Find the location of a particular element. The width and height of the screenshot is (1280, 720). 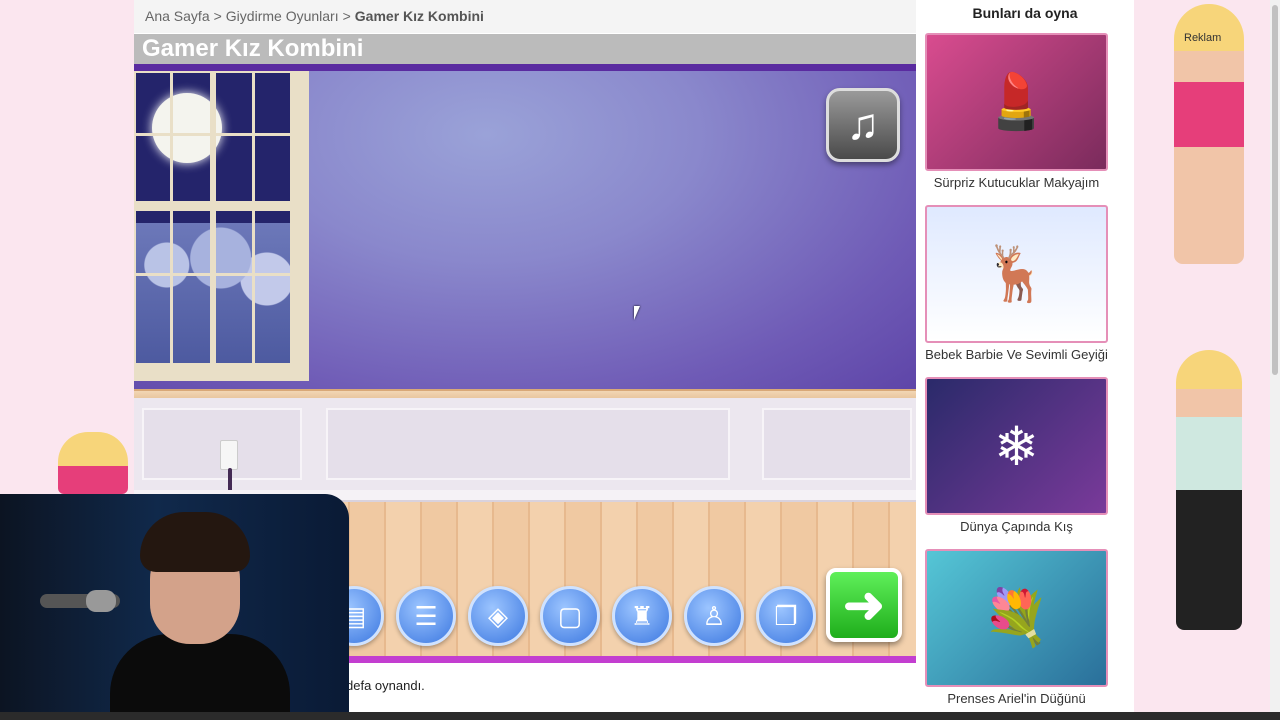

music-note-icon: ♫ is located at coordinates (863, 124).